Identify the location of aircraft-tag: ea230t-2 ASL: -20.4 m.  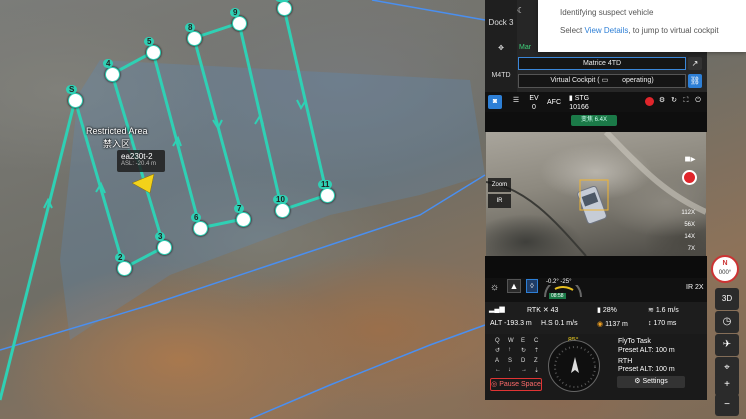
(141, 161).